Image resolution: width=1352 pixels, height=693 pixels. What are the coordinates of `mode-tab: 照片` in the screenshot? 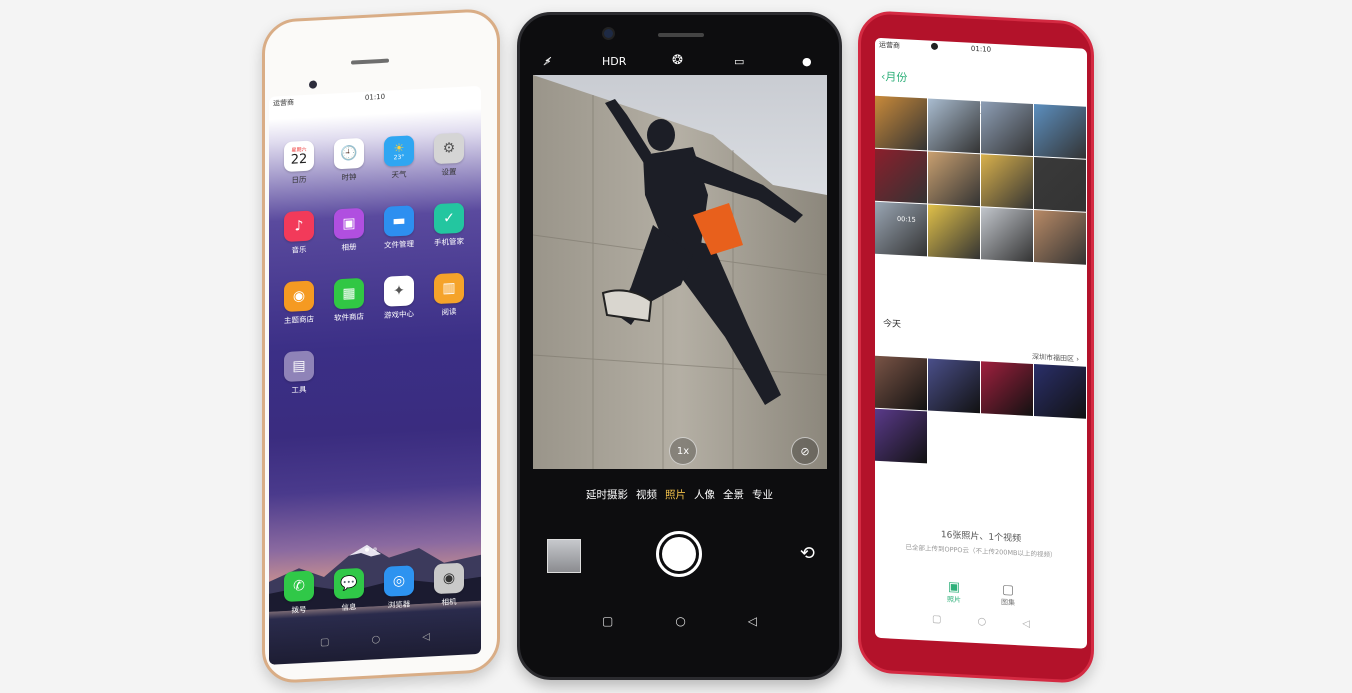 It's located at (675, 495).